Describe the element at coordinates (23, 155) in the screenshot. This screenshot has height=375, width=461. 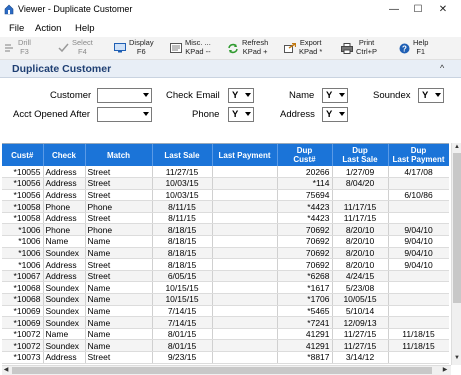
I see `col-header-cust: Cust#` at that location.